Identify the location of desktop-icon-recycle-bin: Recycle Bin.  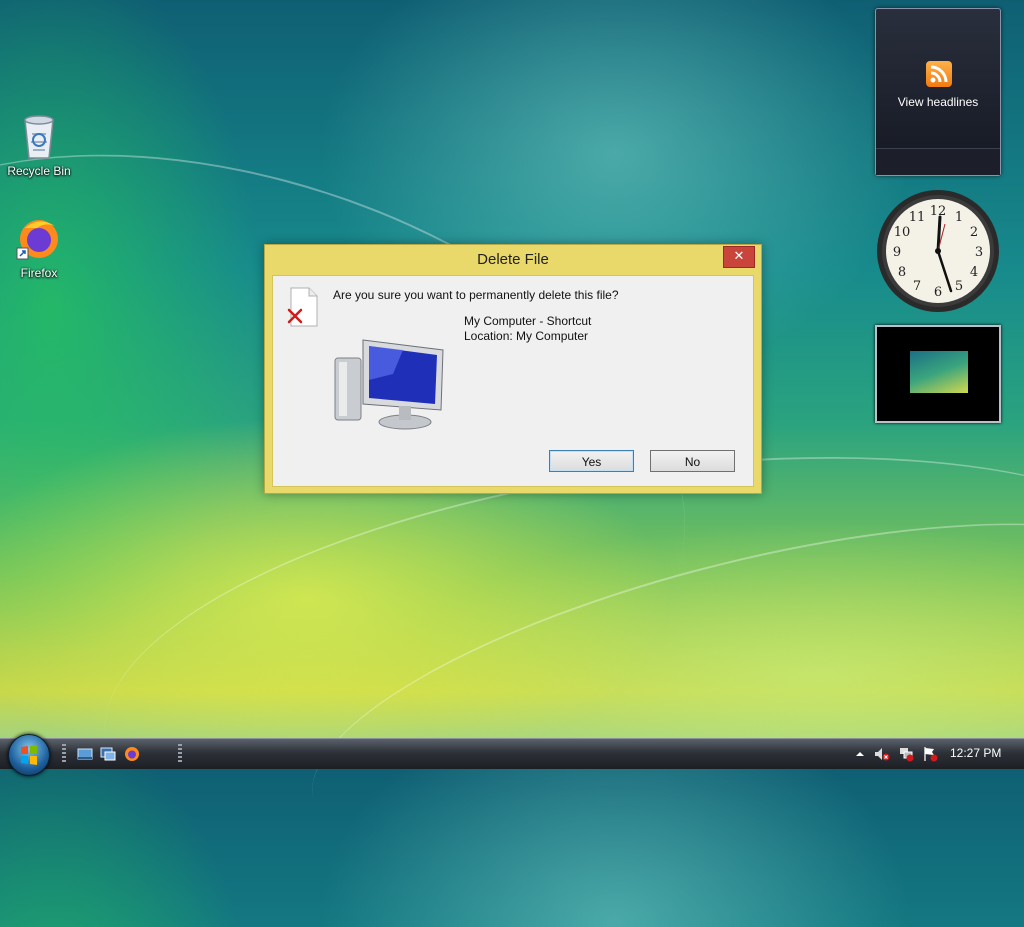
(39, 145).